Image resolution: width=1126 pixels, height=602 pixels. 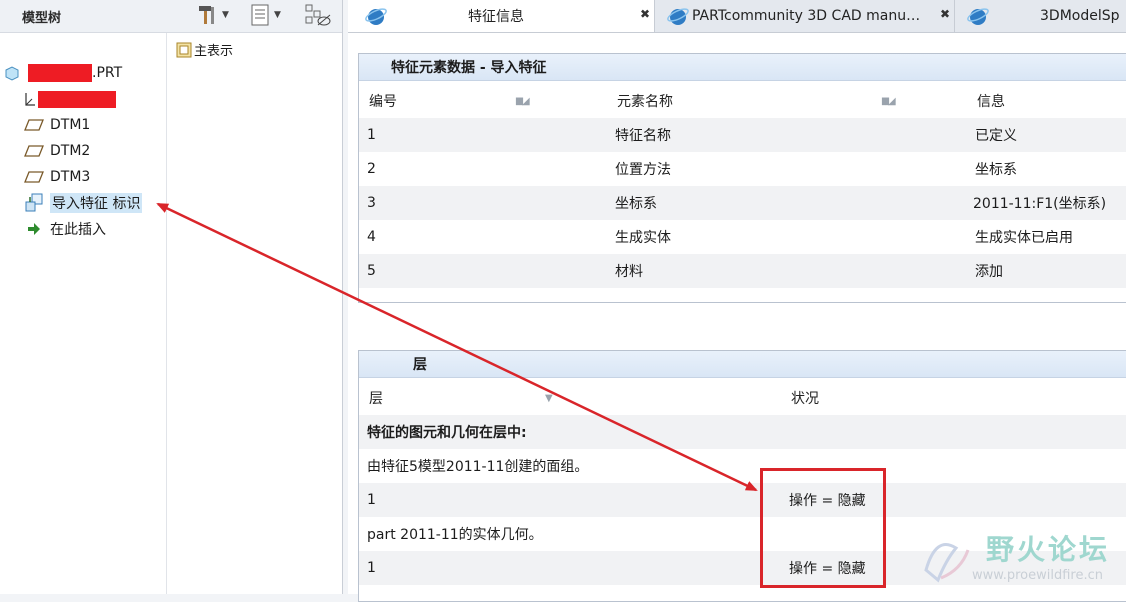 I want to click on tree-filter-button, so click(x=318, y=15).